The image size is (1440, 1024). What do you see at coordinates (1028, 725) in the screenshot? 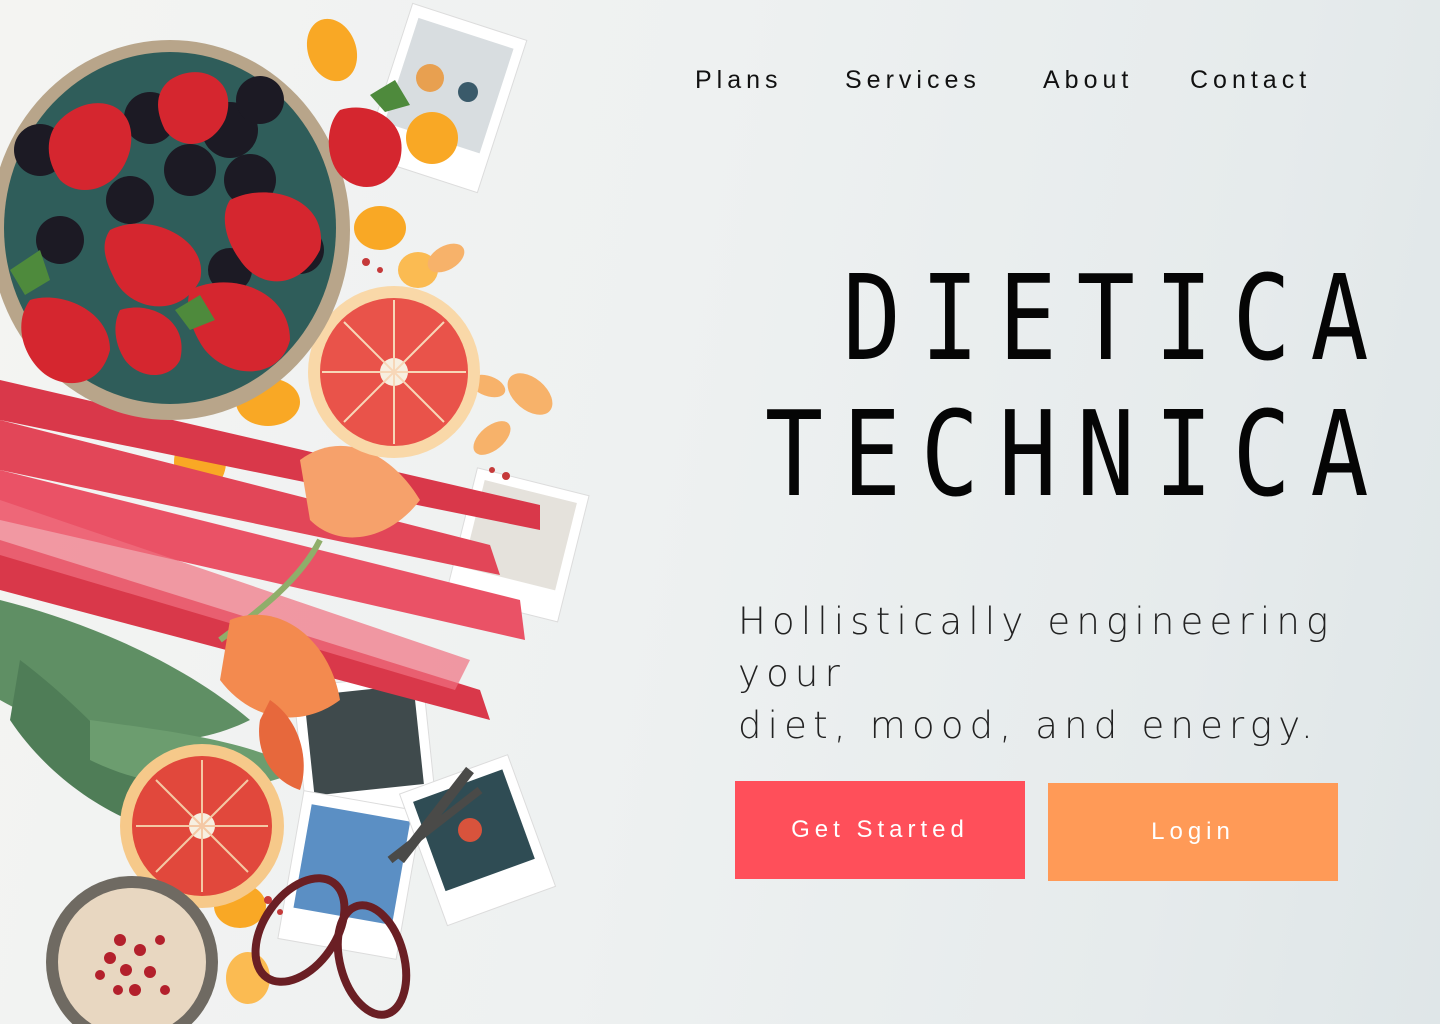
I see `tagline-line-2: diet, mood, and energy.` at bounding box center [1028, 725].